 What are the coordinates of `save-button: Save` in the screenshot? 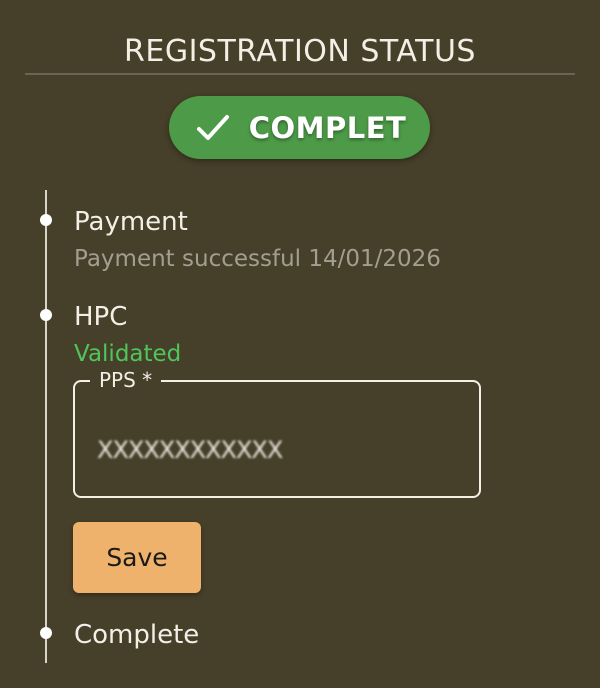 It's located at (137, 557).